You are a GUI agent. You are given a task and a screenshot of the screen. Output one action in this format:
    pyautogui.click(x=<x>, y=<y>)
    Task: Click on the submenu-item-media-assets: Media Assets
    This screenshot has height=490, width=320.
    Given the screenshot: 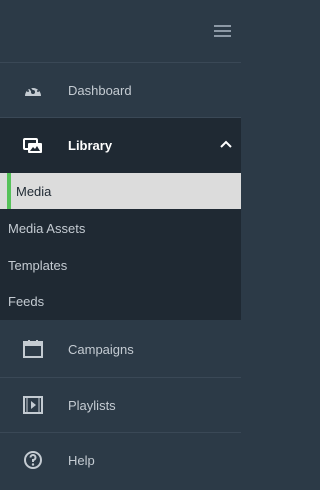 What is the action you would take?
    pyautogui.click(x=120, y=228)
    